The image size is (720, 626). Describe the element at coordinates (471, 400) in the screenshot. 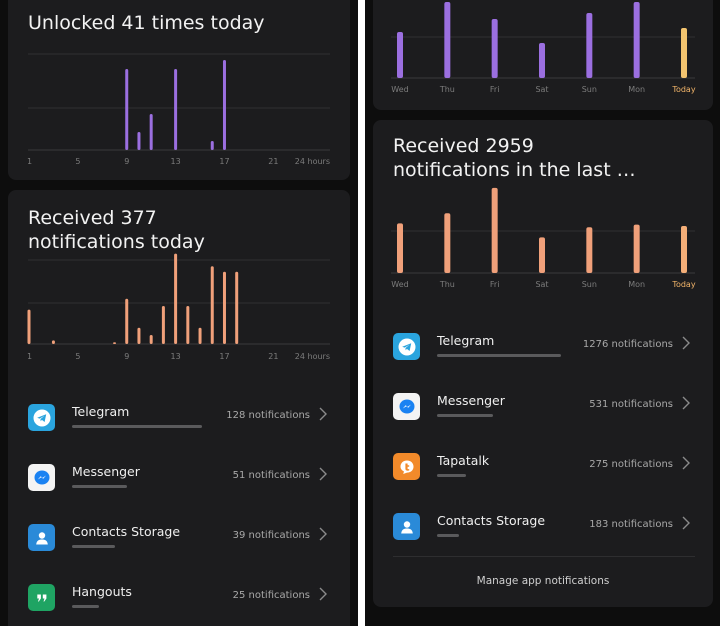

I see `app-name: Messenger` at that location.